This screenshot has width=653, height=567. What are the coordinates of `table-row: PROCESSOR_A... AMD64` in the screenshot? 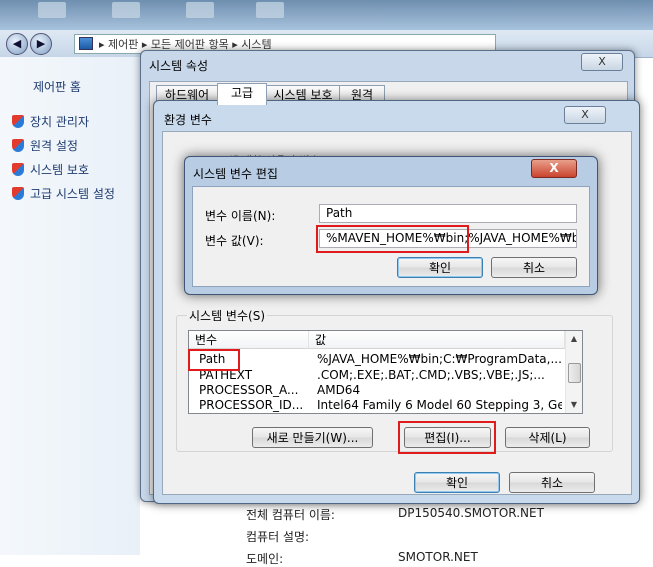 It's located at (377, 390).